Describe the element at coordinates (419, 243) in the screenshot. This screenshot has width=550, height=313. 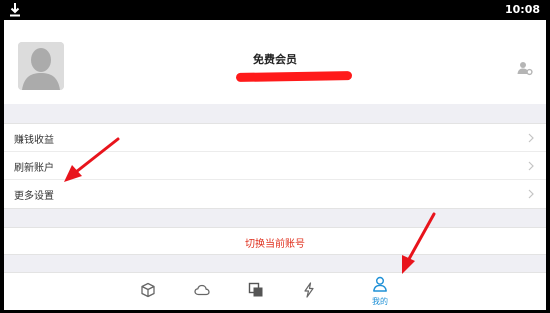
I see `annotation-arrow-mine-tab` at that location.